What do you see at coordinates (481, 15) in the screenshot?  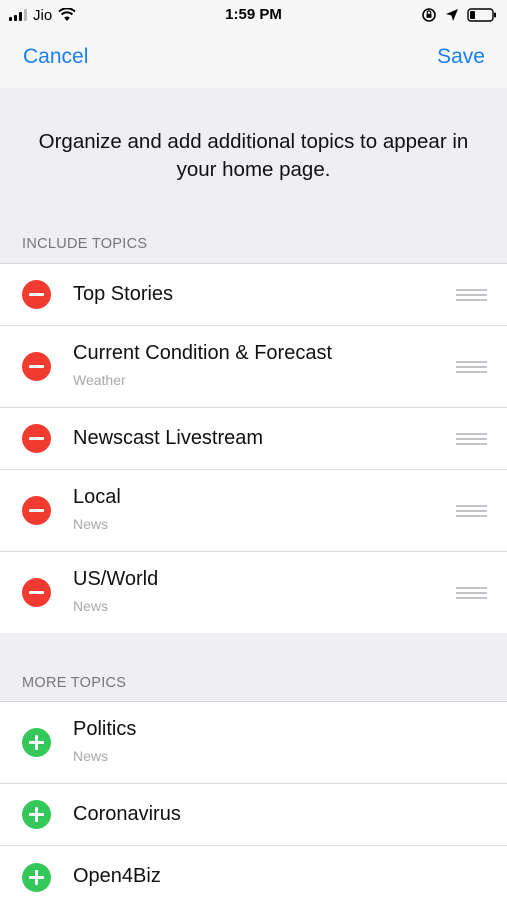 I see `battery-icon` at bounding box center [481, 15].